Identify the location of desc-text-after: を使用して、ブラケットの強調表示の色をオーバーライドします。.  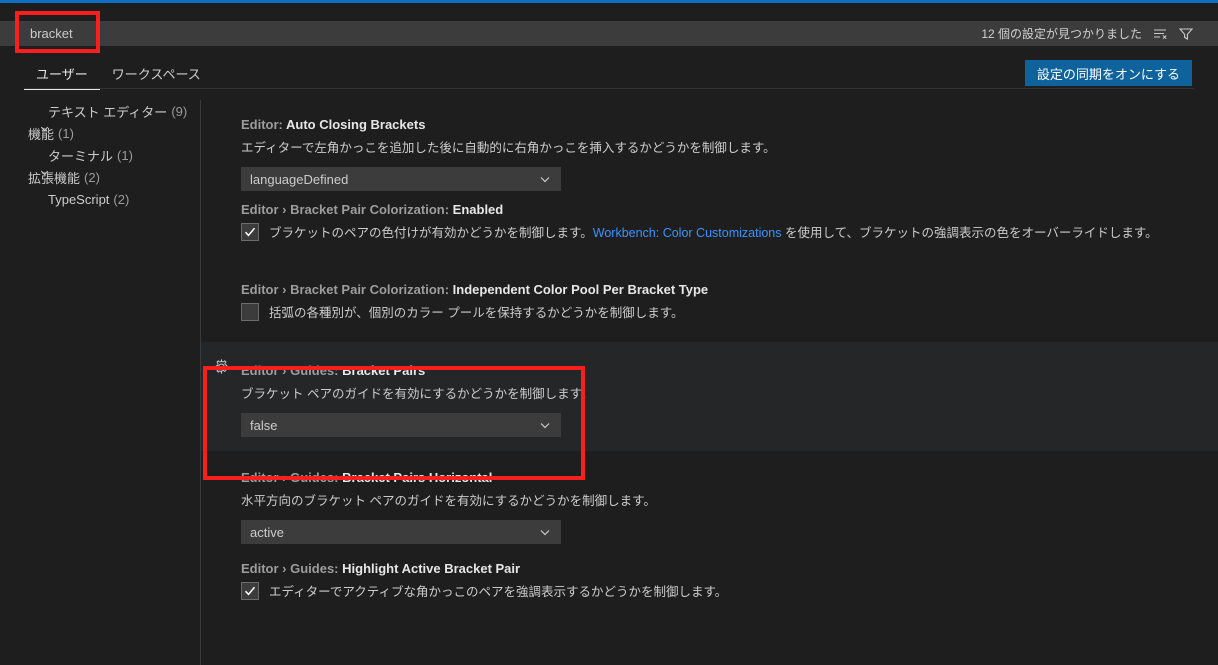
(969, 233).